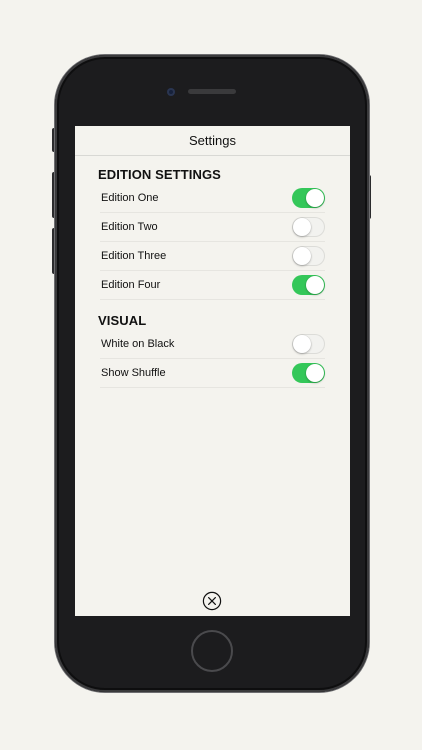 Image resolution: width=422 pixels, height=750 pixels. I want to click on show-shuffle-toggle, so click(308, 373).